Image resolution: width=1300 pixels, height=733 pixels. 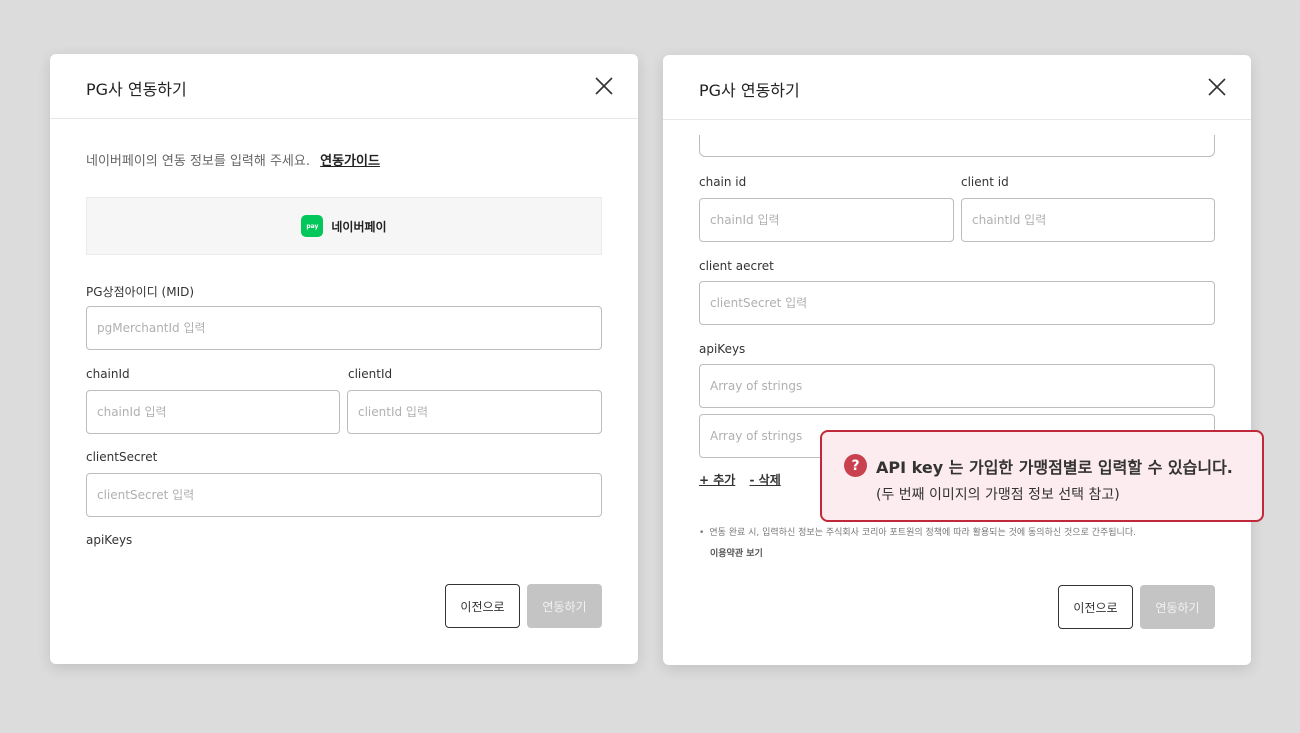 What do you see at coordinates (957, 146) in the screenshot?
I see `scrolled-input-edge` at bounding box center [957, 146].